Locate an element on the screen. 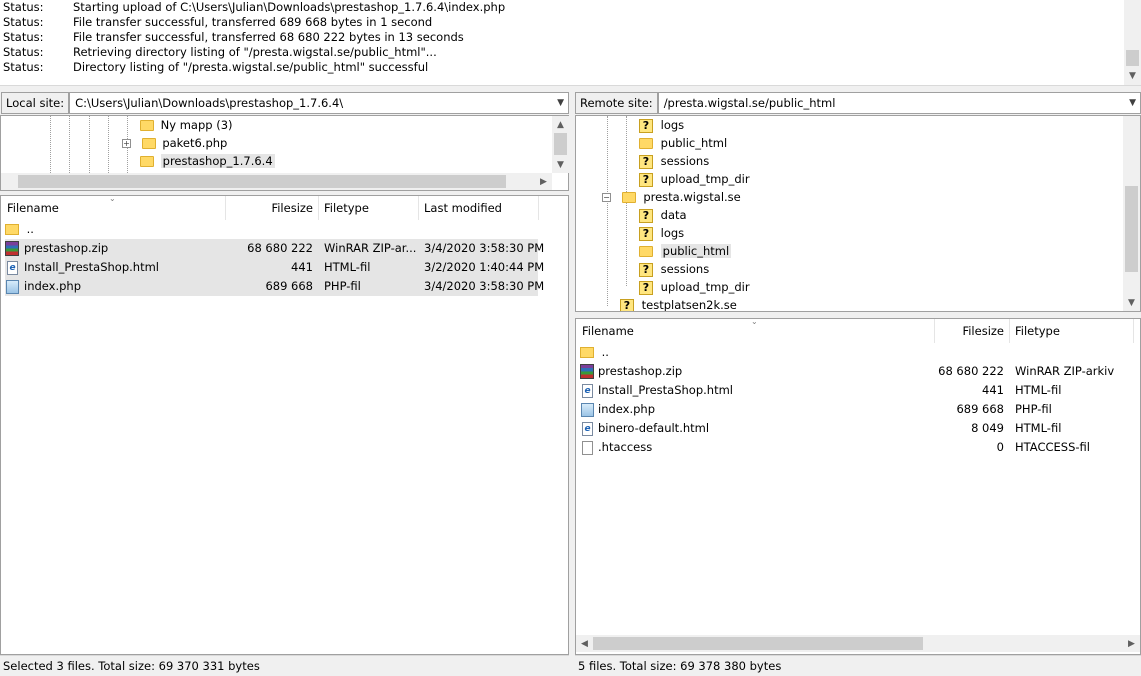 The height and width of the screenshot is (676, 1141). sort-chevron-icon: ⌄ is located at coordinates (754, 321).